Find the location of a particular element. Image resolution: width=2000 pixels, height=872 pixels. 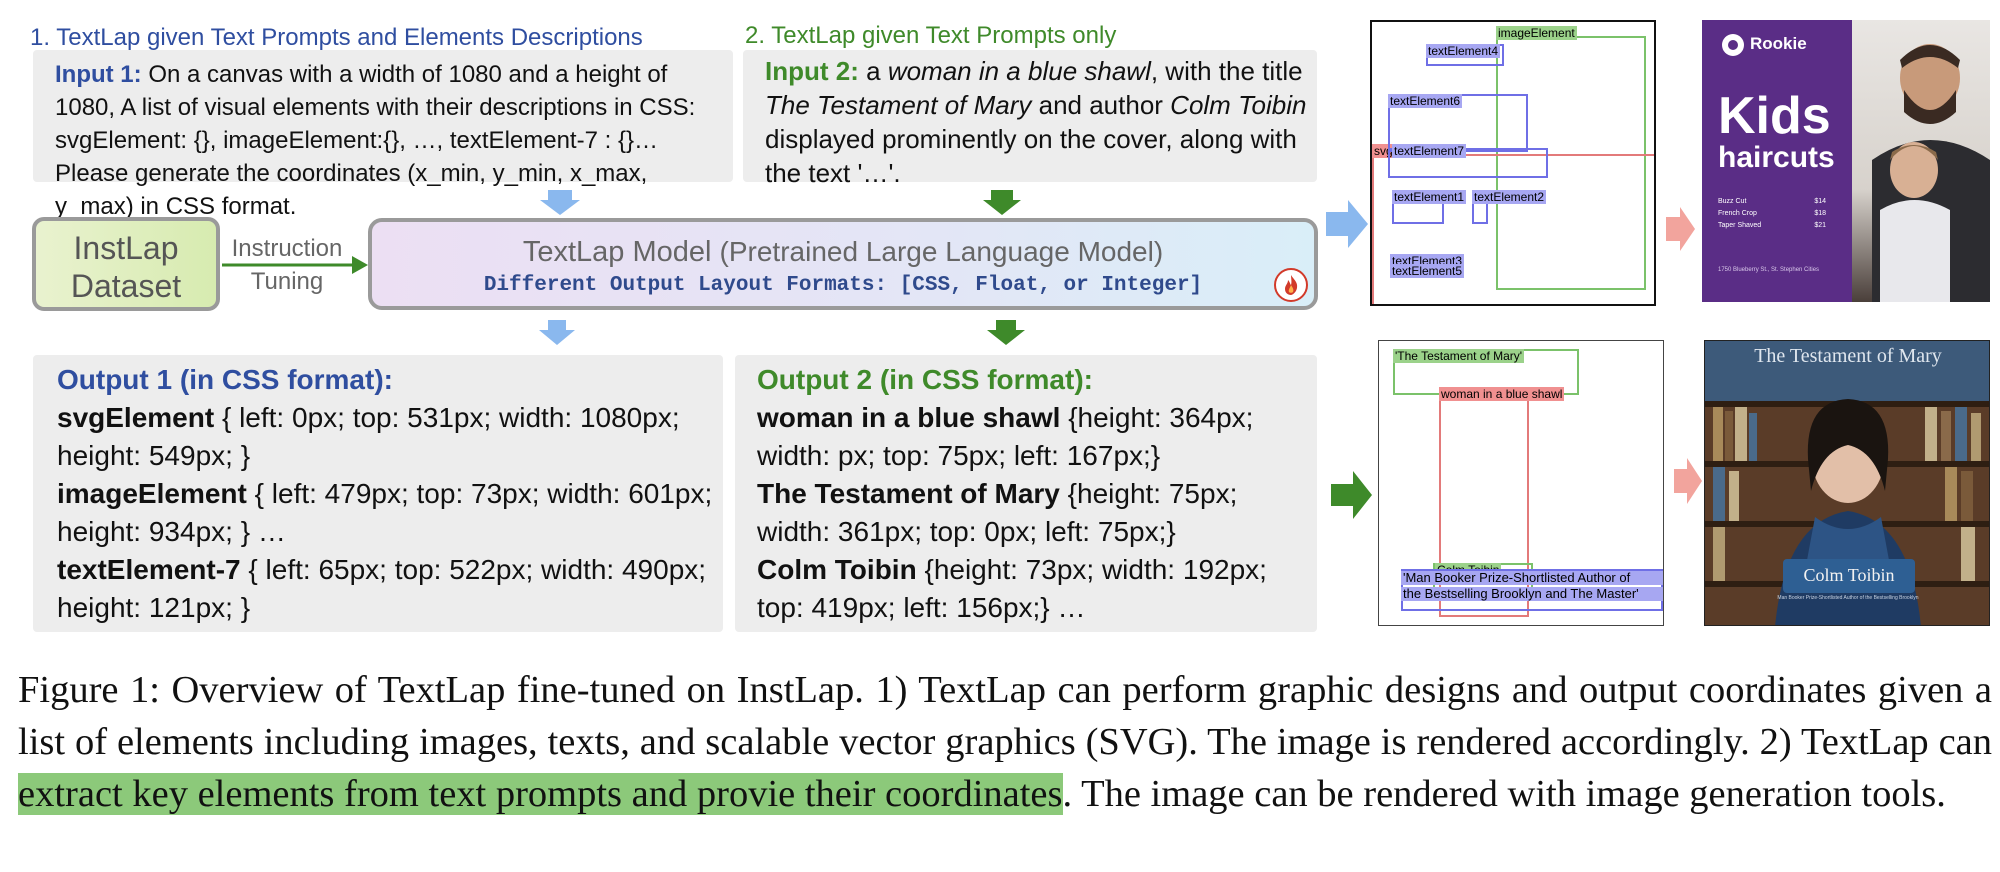

poster-1-photo-area is located at coordinates (1921, 161).